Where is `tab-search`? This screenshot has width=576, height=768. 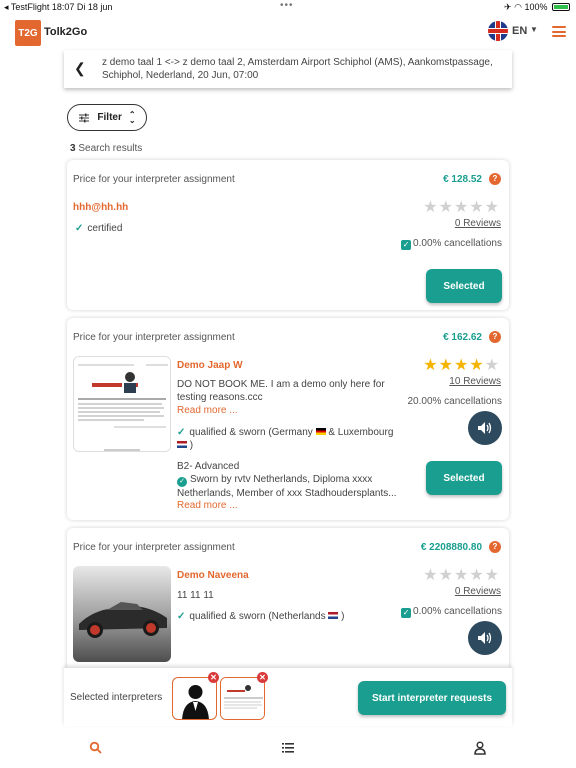
tab-search is located at coordinates (96, 748).